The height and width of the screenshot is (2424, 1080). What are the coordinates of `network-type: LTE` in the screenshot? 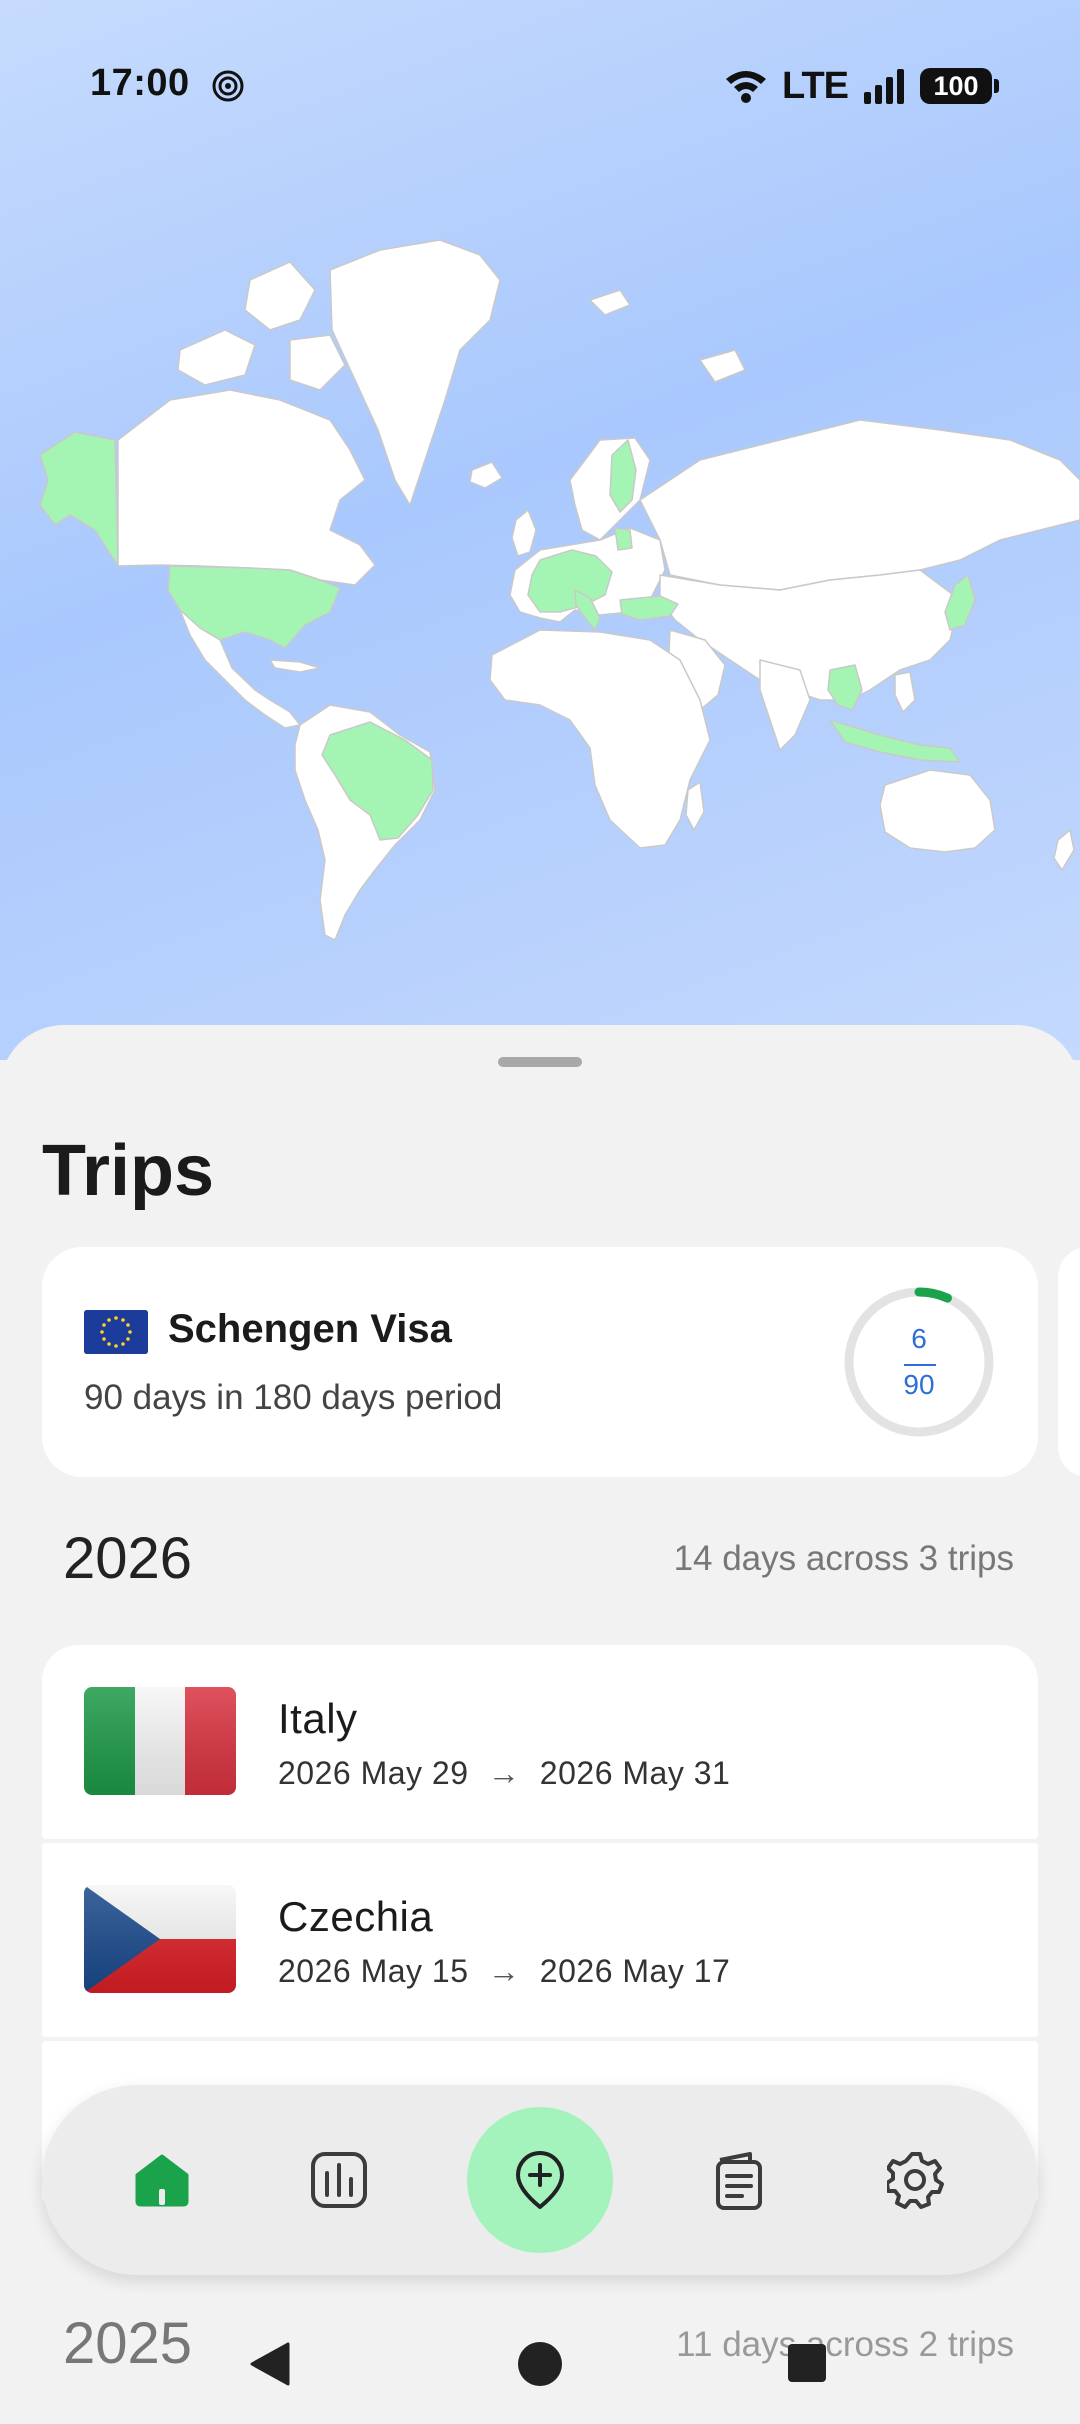 It's located at (815, 85).